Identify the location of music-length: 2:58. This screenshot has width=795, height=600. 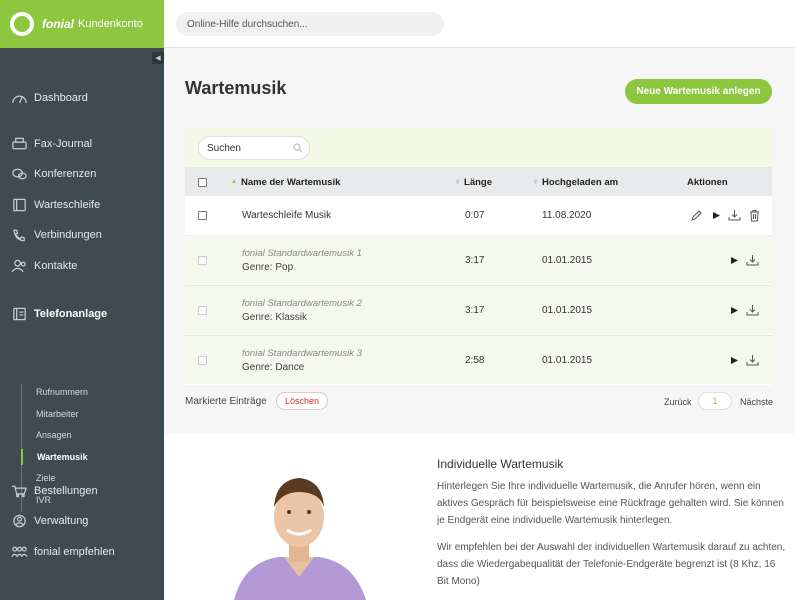
(475, 360).